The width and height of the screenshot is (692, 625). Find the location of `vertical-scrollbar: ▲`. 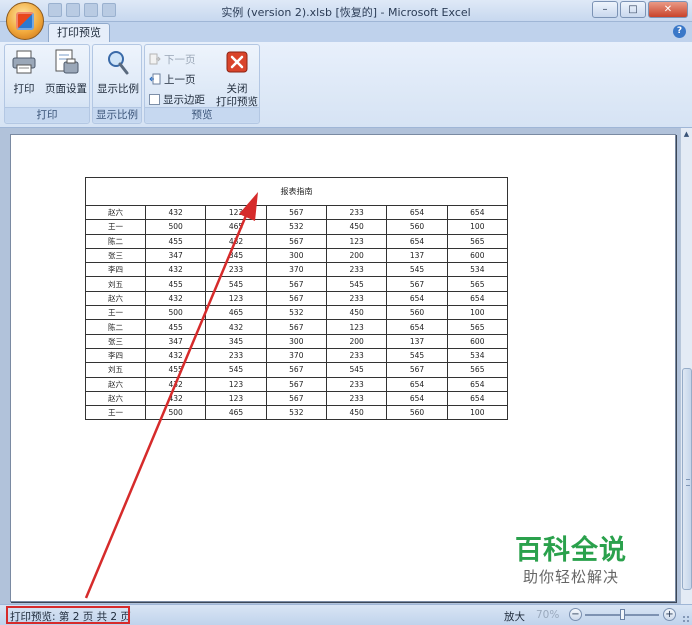

vertical-scrollbar: ▲ is located at coordinates (686, 366).